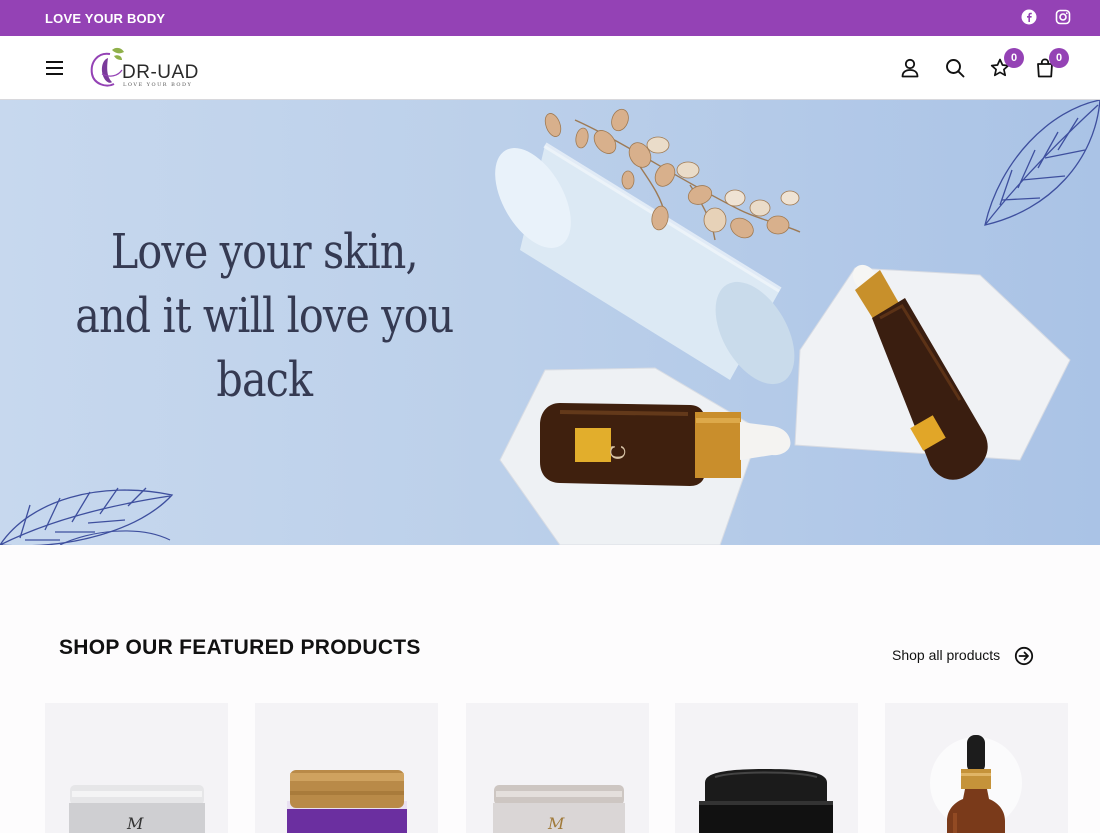 This screenshot has height=833, width=1100. I want to click on site-header: DR-UAD LOVE YOUR BODY 0 0, so click(550, 68).